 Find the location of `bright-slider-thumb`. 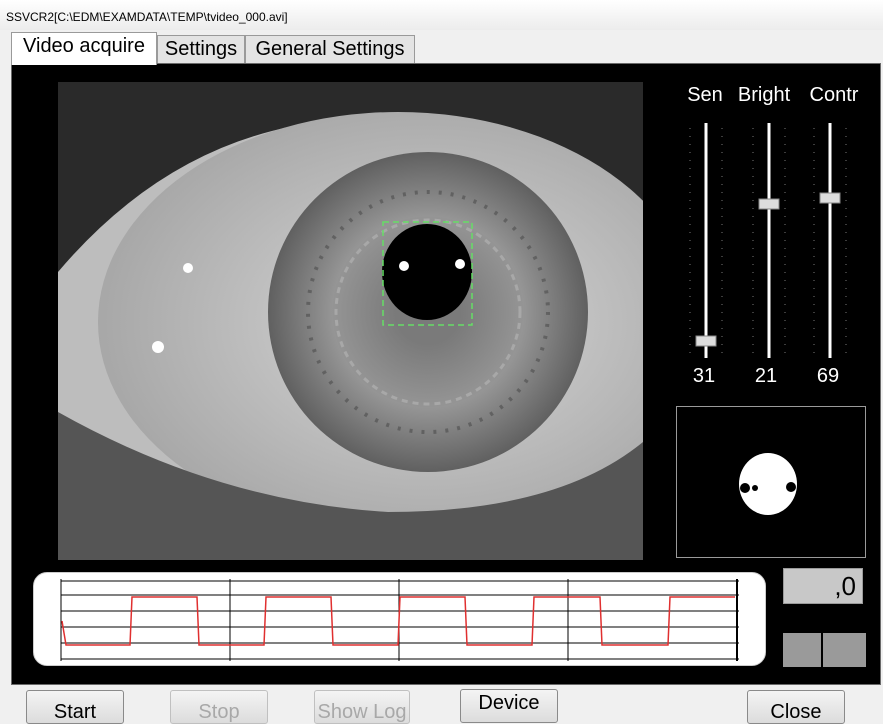

bright-slider-thumb is located at coordinates (769, 204).